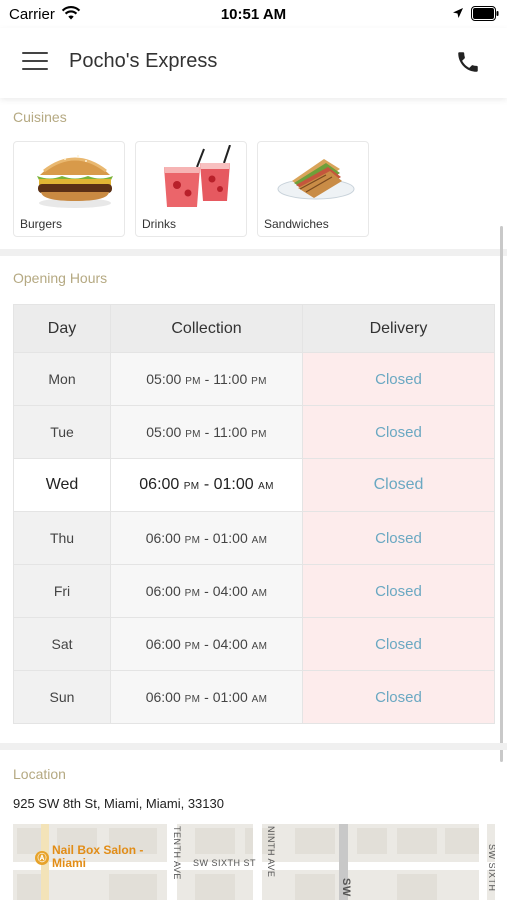  What do you see at coordinates (62, 432) in the screenshot?
I see `day-cell: Tue` at bounding box center [62, 432].